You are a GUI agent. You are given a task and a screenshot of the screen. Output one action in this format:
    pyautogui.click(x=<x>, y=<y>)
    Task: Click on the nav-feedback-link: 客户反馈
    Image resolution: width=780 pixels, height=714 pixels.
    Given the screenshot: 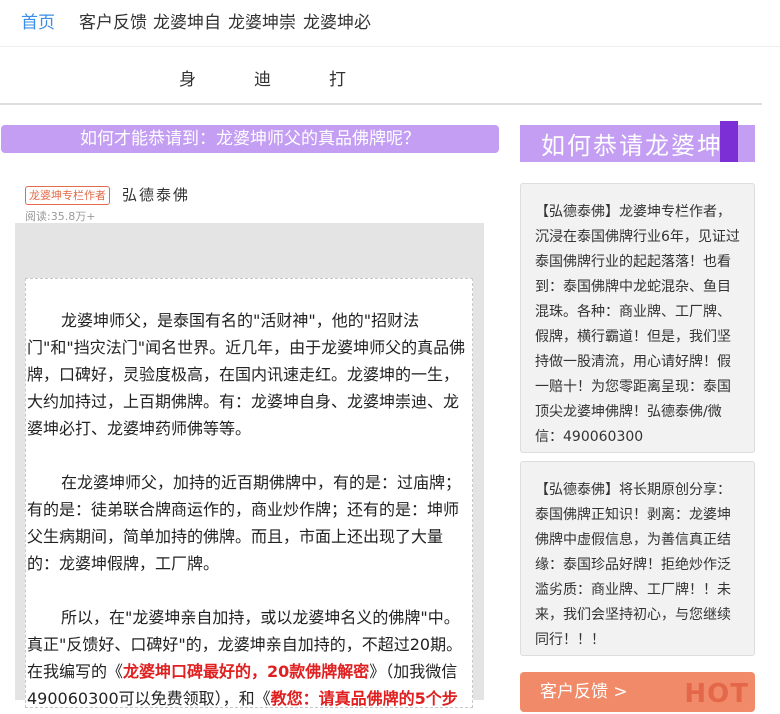 What is the action you would take?
    pyautogui.click(x=113, y=20)
    